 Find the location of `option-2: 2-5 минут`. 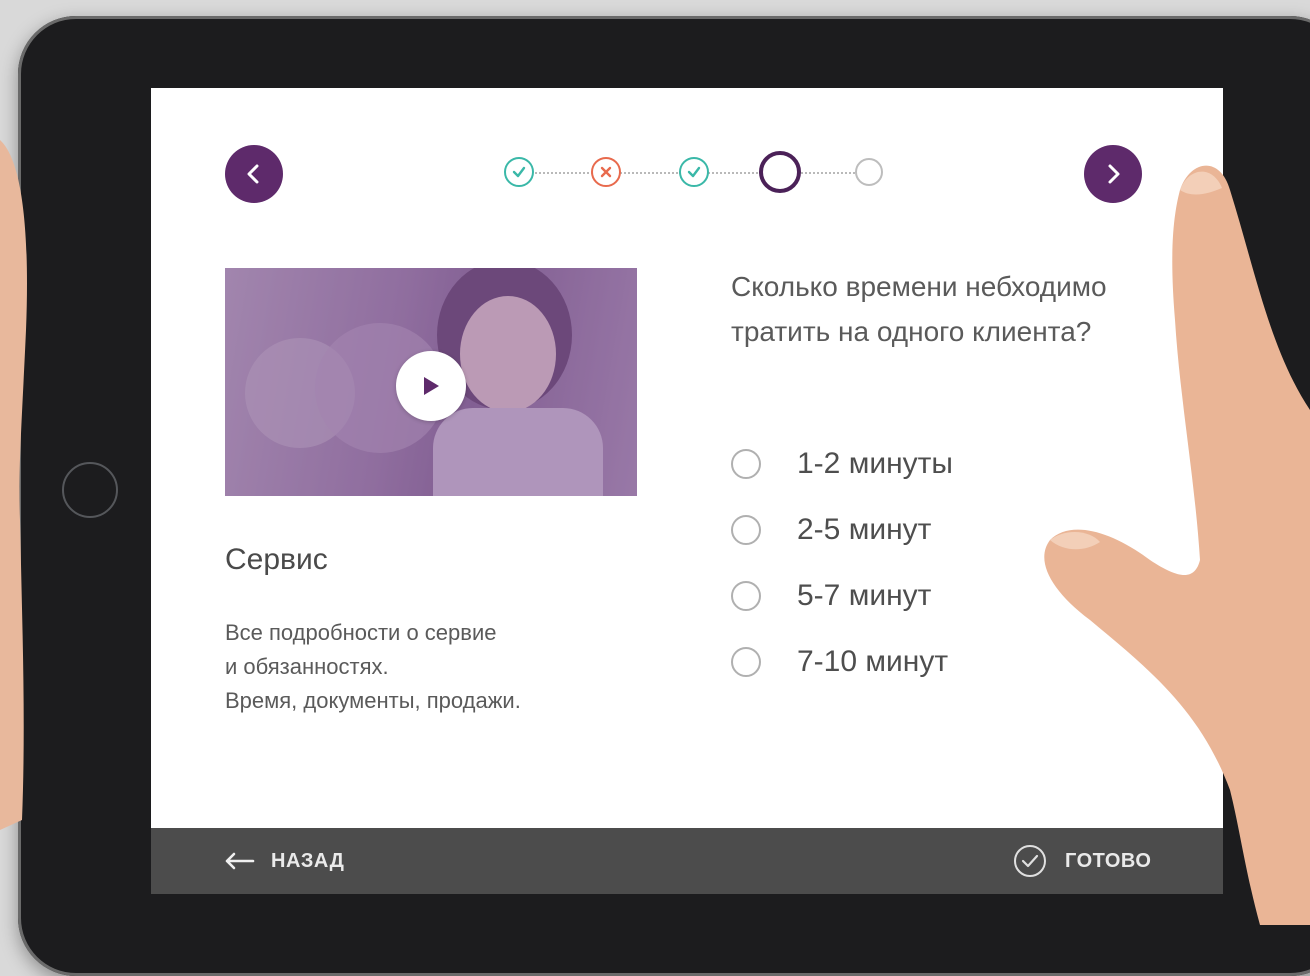

option-2: 2-5 минут is located at coordinates (831, 530).